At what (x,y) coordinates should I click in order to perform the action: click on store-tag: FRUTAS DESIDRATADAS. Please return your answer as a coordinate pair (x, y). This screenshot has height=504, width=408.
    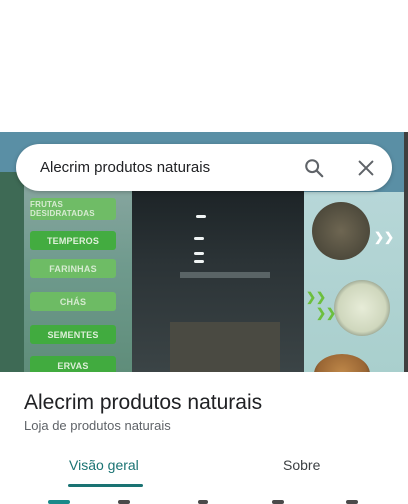
    Looking at the image, I should click on (73, 209).